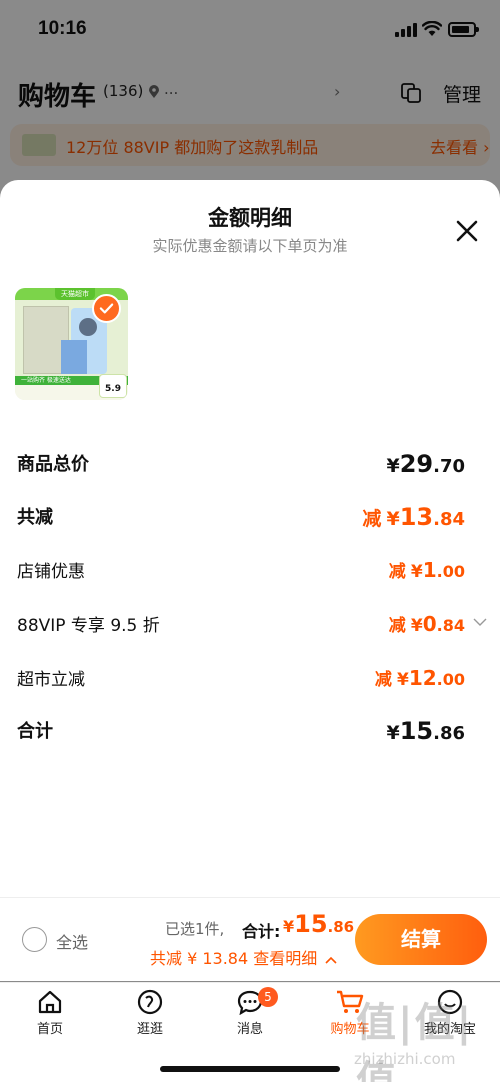  I want to click on chevron-up-icon, so click(331, 960).